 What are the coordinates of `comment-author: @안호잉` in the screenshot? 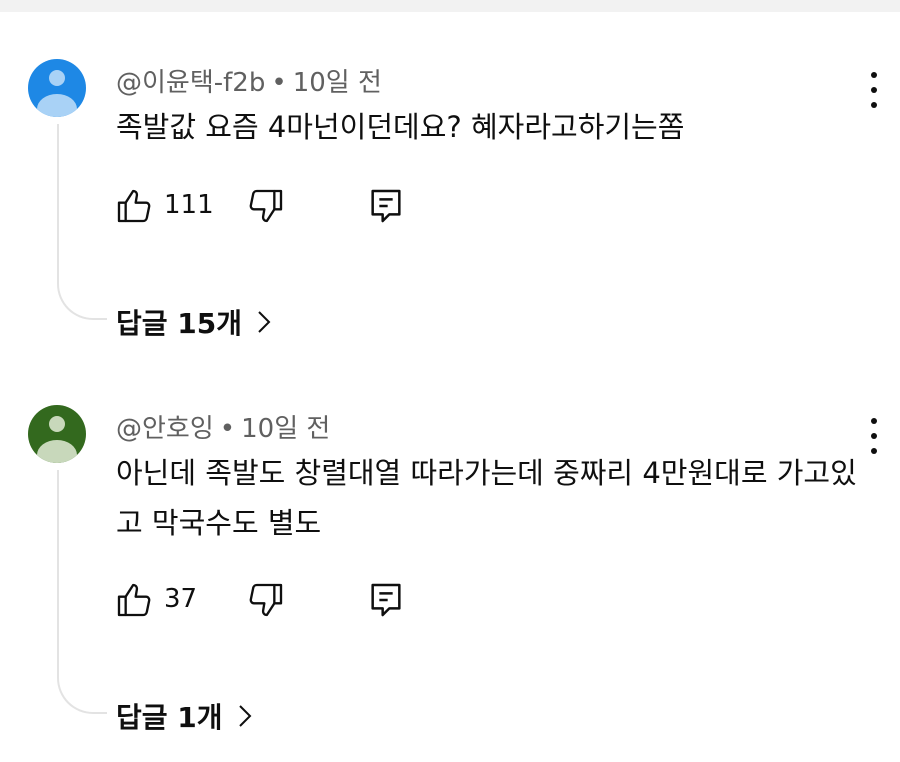 It's located at (165, 429).